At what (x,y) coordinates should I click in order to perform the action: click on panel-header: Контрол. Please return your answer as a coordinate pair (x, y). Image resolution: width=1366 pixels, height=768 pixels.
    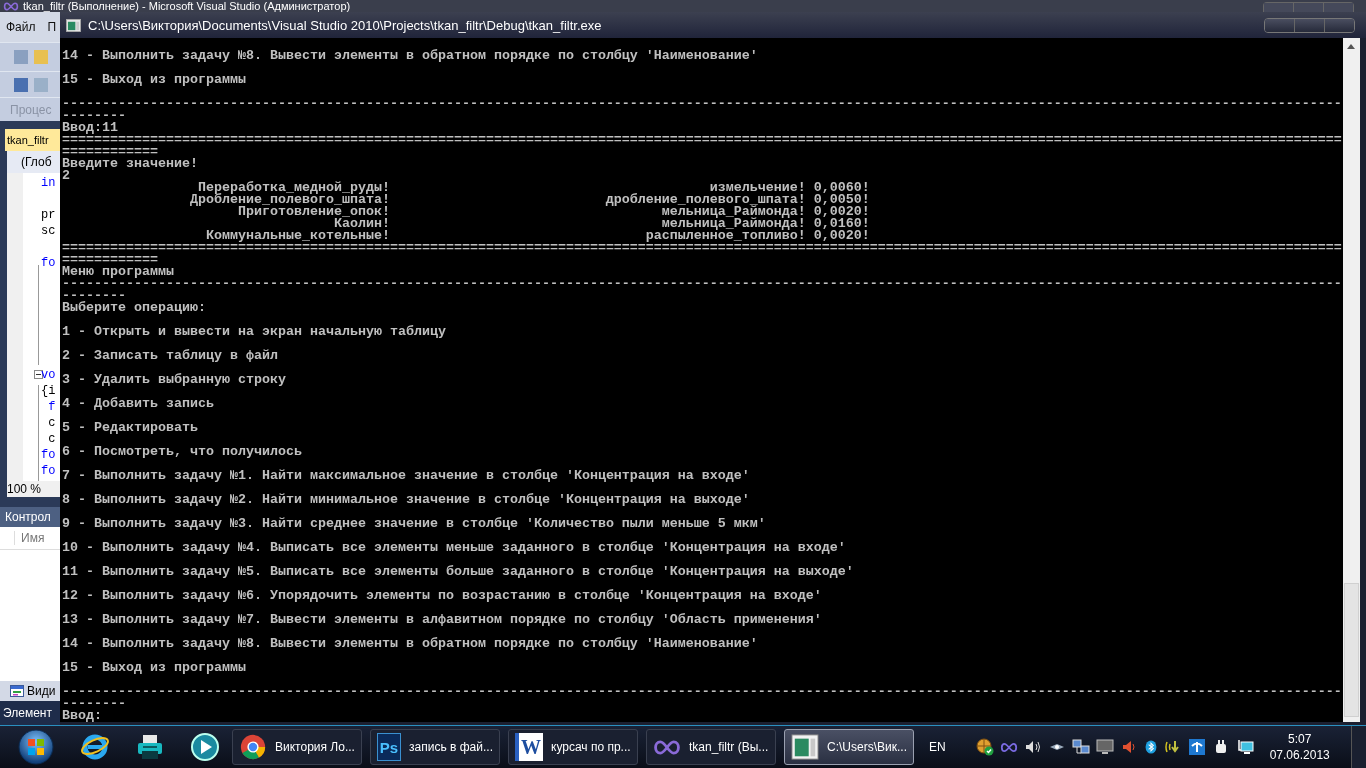
    Looking at the image, I should click on (30, 517).